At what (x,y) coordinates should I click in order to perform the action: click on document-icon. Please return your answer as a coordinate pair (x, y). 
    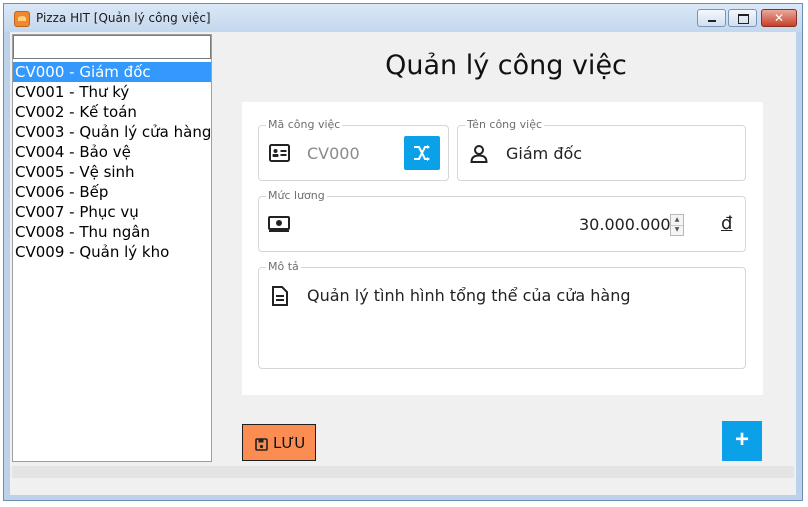
    Looking at the image, I should click on (280, 298).